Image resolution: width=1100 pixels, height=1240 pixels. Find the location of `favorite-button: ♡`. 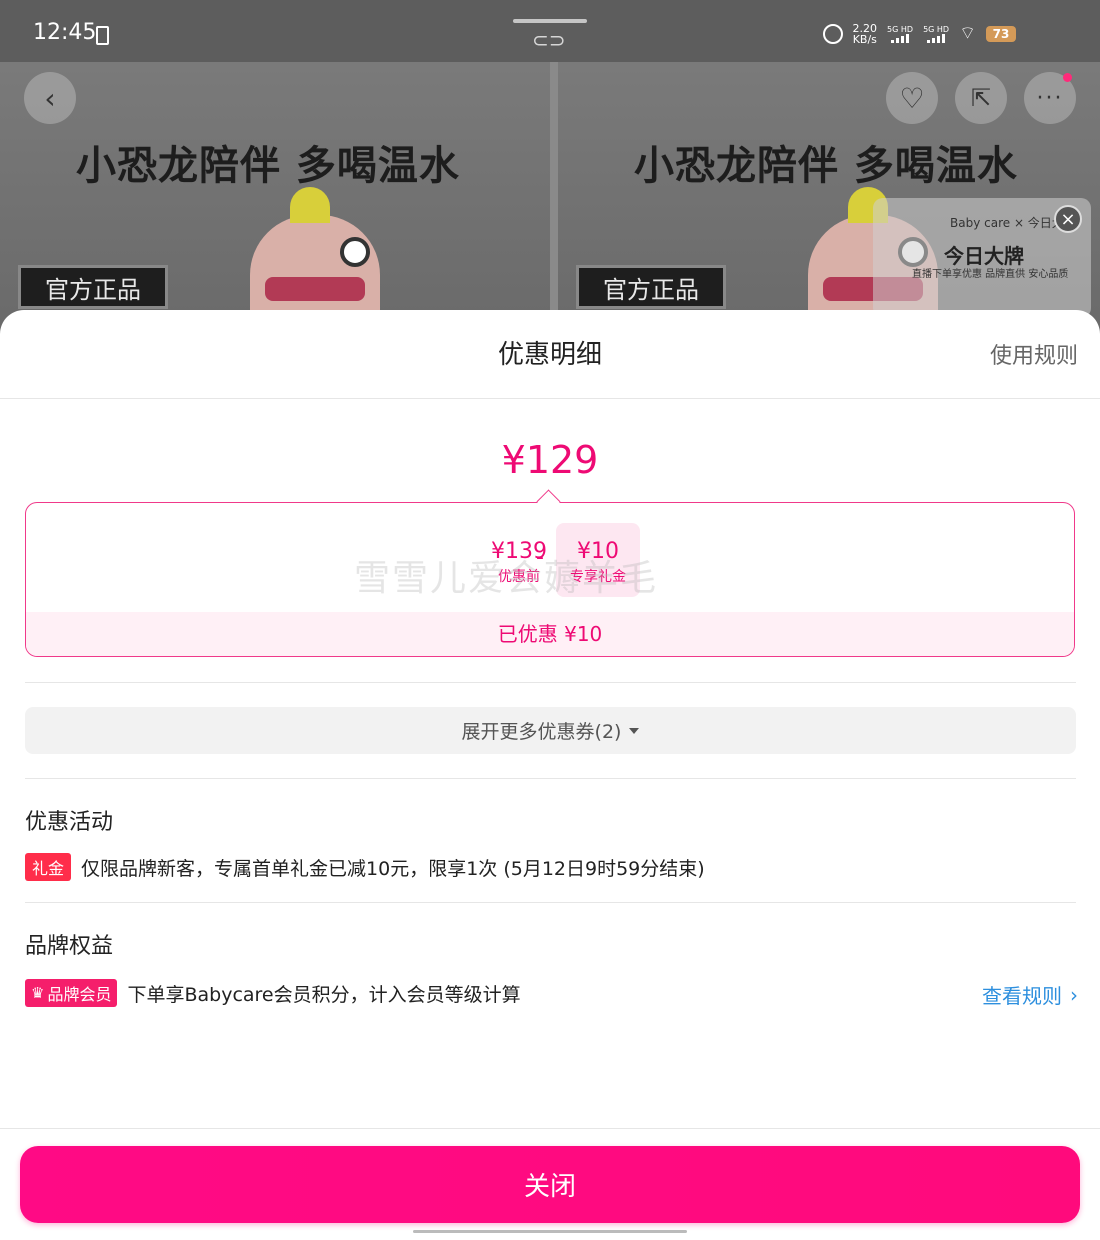

favorite-button: ♡ is located at coordinates (912, 98).